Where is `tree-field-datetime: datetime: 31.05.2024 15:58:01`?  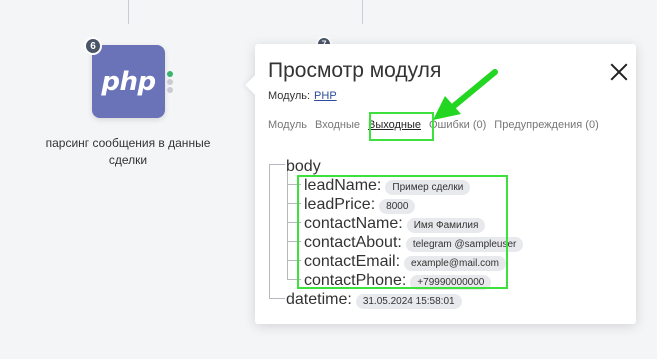 tree-field-datetime: datetime: 31.05.2024 15:58:01 is located at coordinates (374, 300).